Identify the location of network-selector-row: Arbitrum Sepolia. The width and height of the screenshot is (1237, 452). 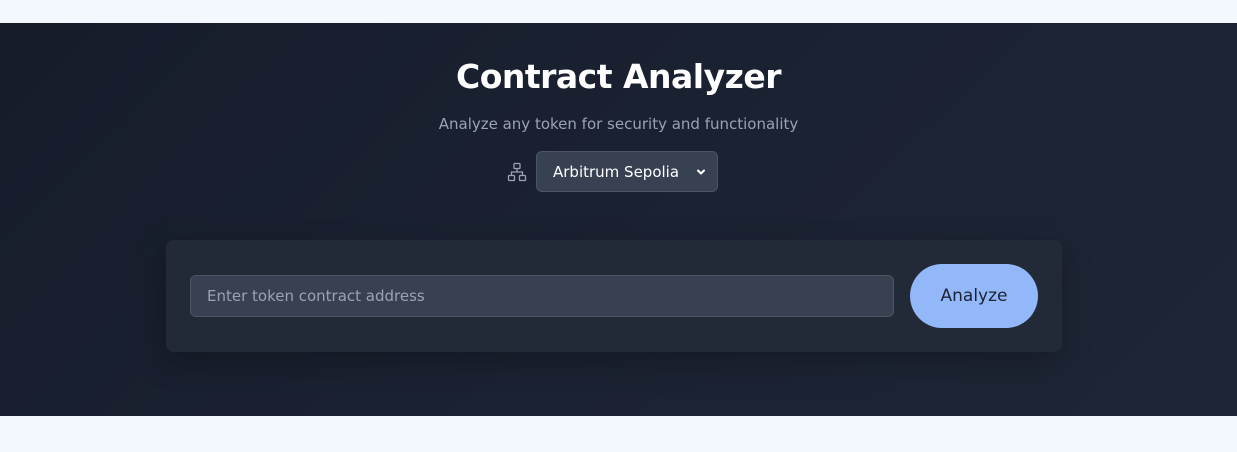
(612, 171).